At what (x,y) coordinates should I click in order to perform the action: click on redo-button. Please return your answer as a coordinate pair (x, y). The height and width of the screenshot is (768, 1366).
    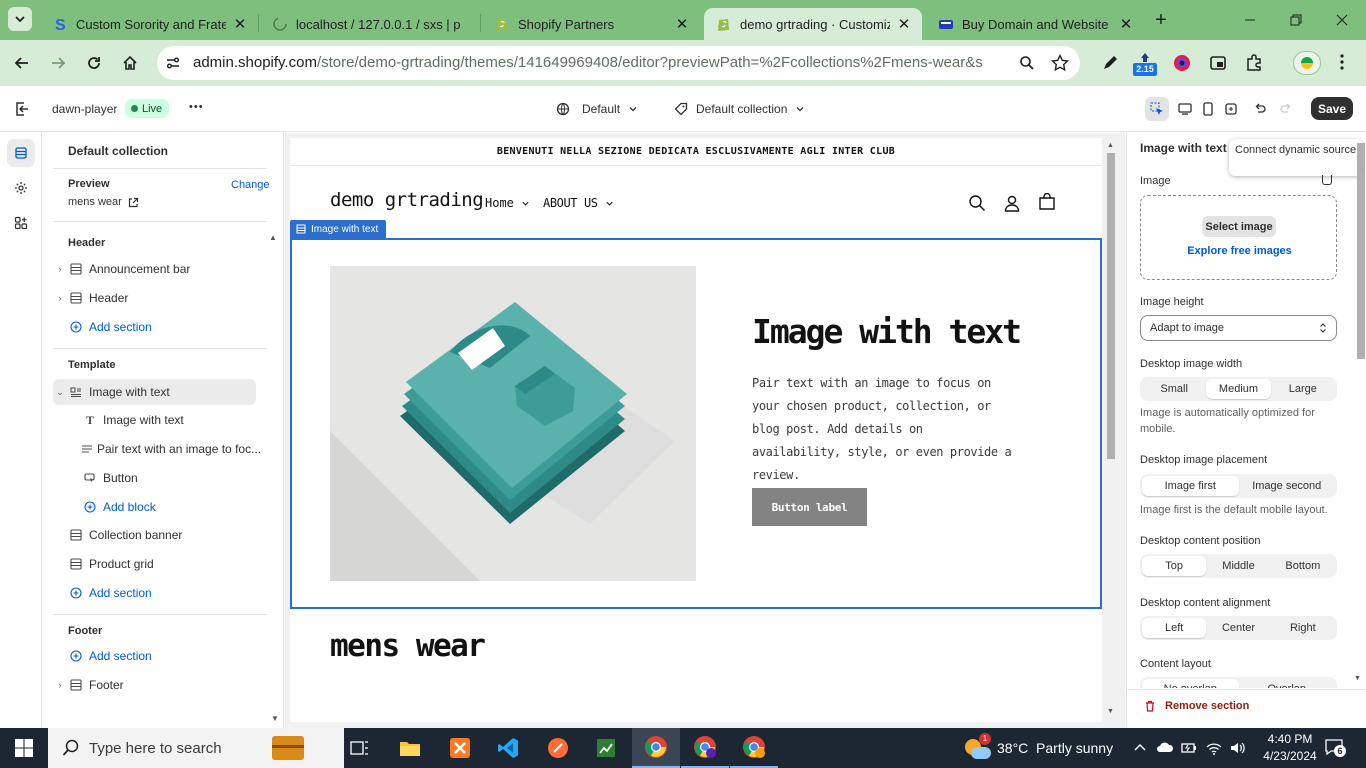
    Looking at the image, I should click on (1286, 109).